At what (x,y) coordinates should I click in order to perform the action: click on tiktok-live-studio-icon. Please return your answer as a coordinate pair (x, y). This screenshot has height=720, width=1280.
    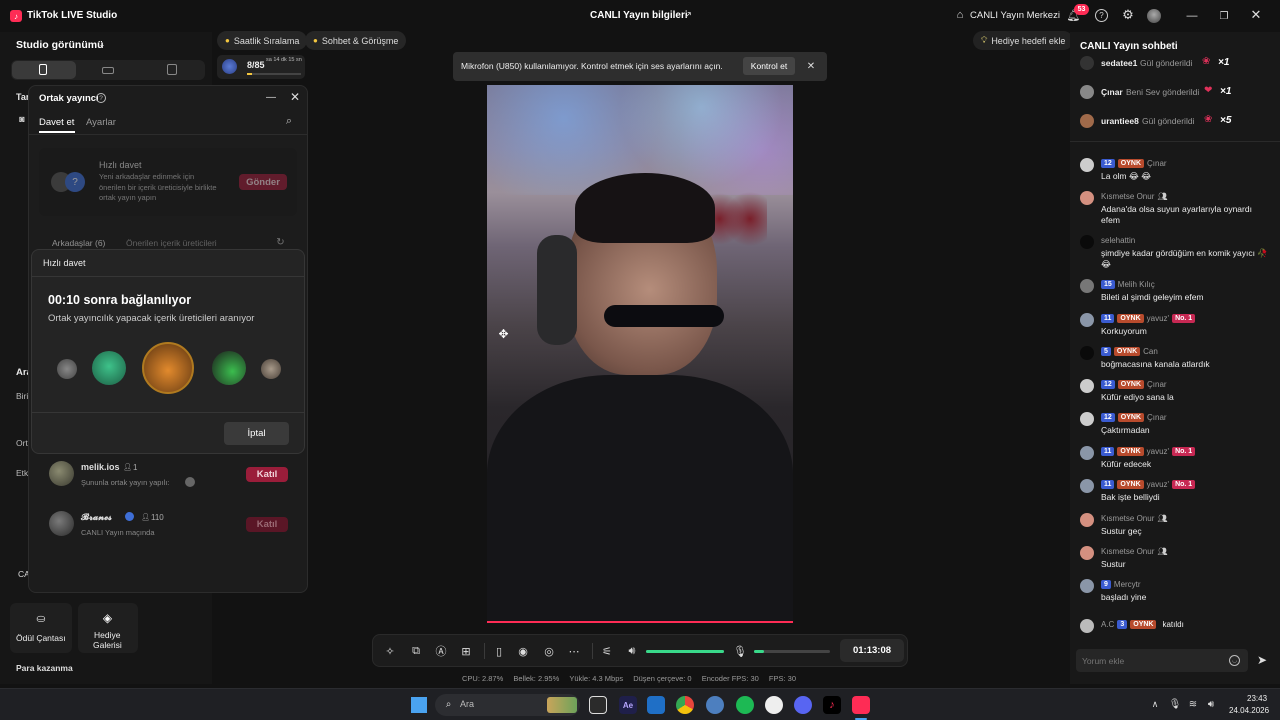
    Looking at the image, I should click on (861, 705).